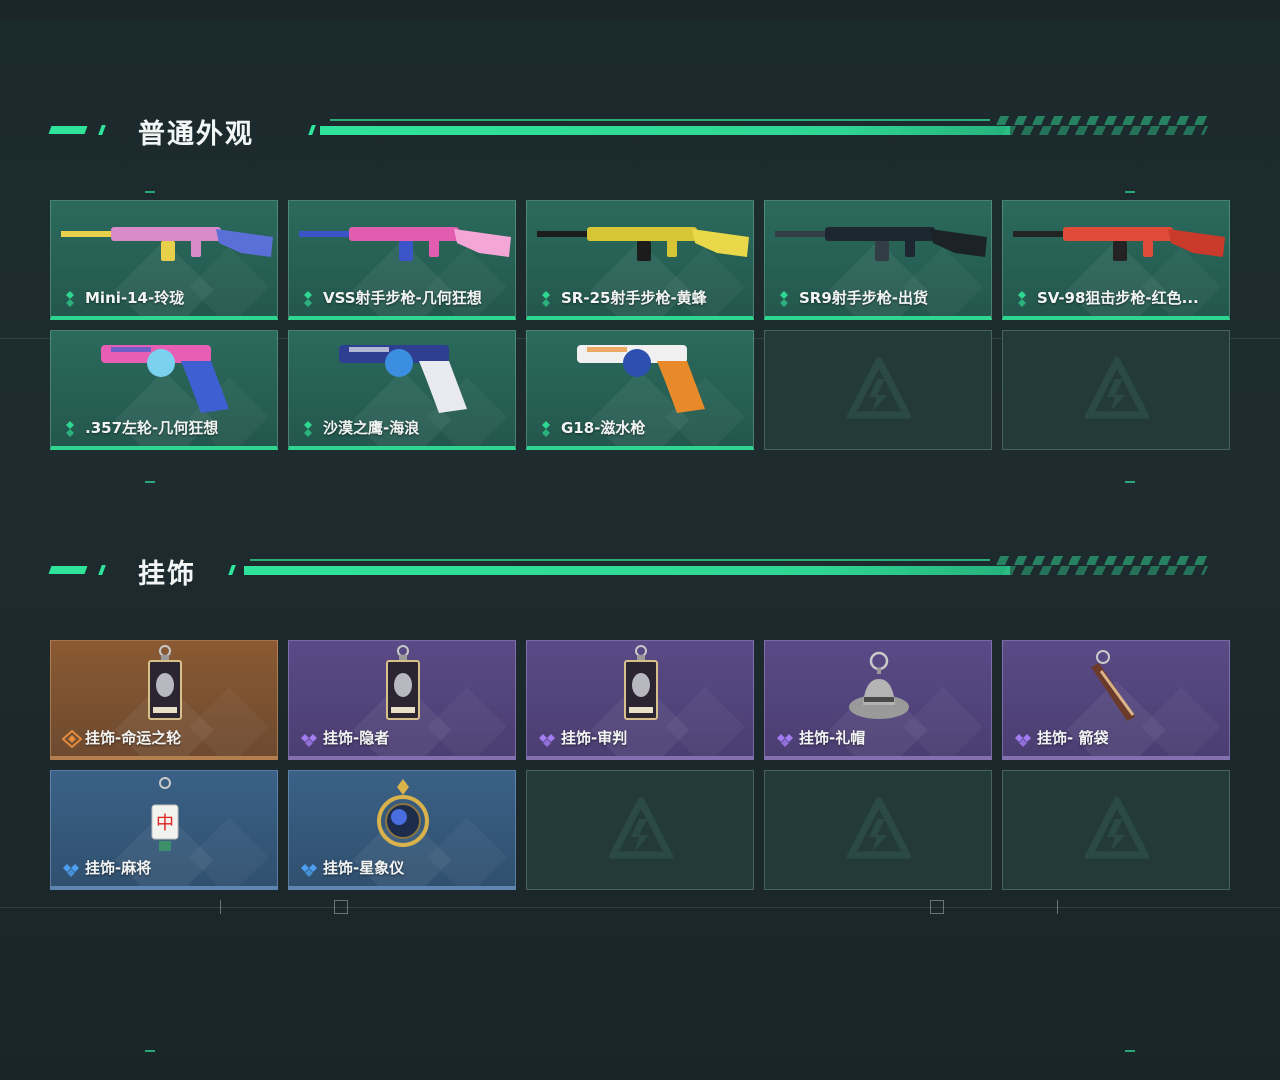 This screenshot has width=1280, height=1080. I want to click on skin-card: 沙漠之鹰-海浪, so click(402, 390).